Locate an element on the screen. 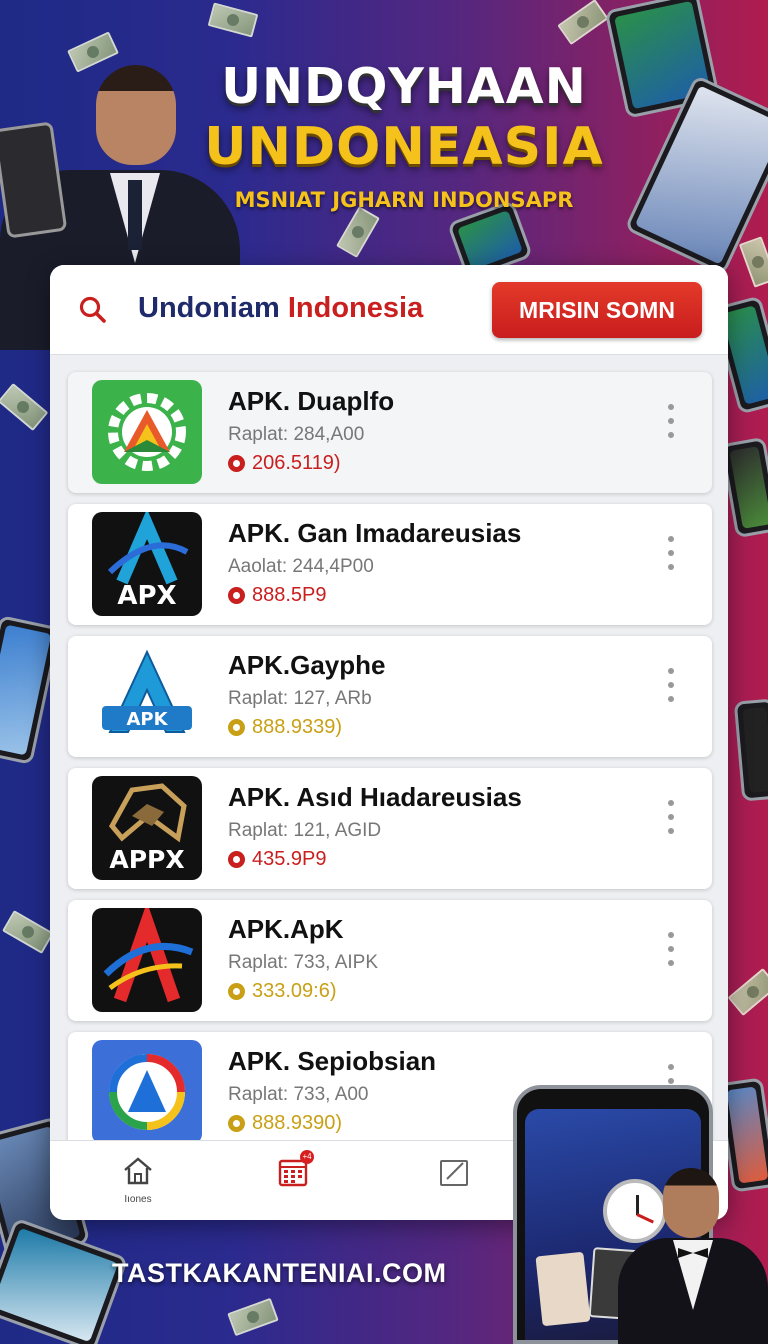 The image size is (768, 1344). banner-title-line2: UNDONEASIA is located at coordinates (404, 147).